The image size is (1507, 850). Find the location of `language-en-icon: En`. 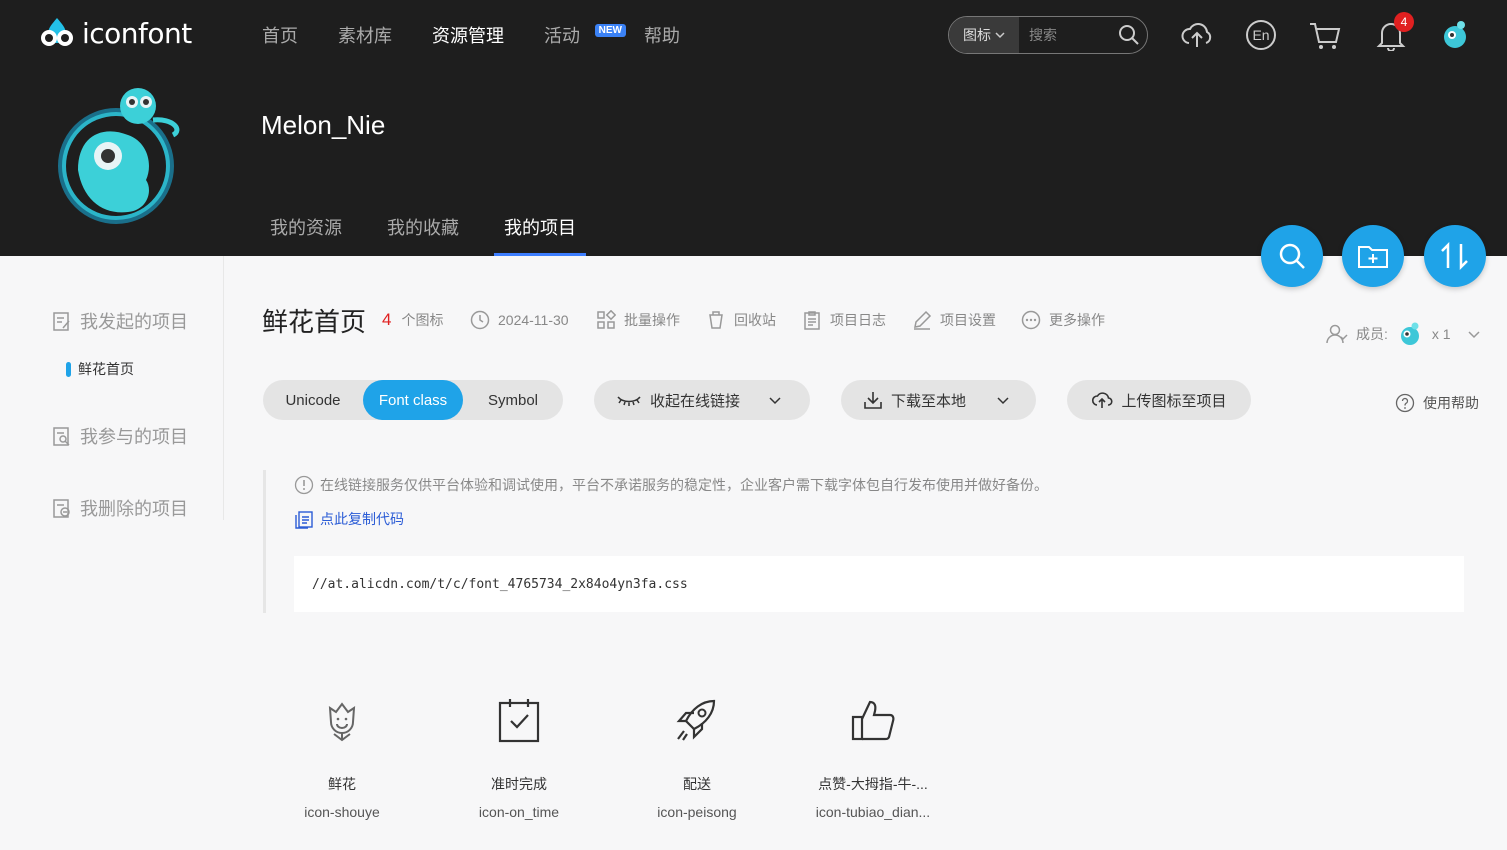

language-en-icon: En is located at coordinates (1261, 35).